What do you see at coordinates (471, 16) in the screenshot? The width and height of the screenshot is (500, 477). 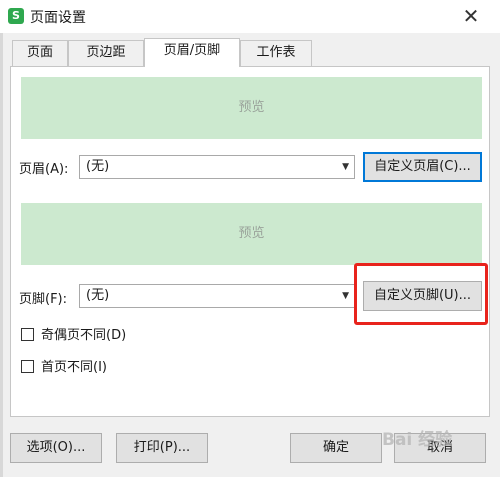 I see `close-icon: ✕` at bounding box center [471, 16].